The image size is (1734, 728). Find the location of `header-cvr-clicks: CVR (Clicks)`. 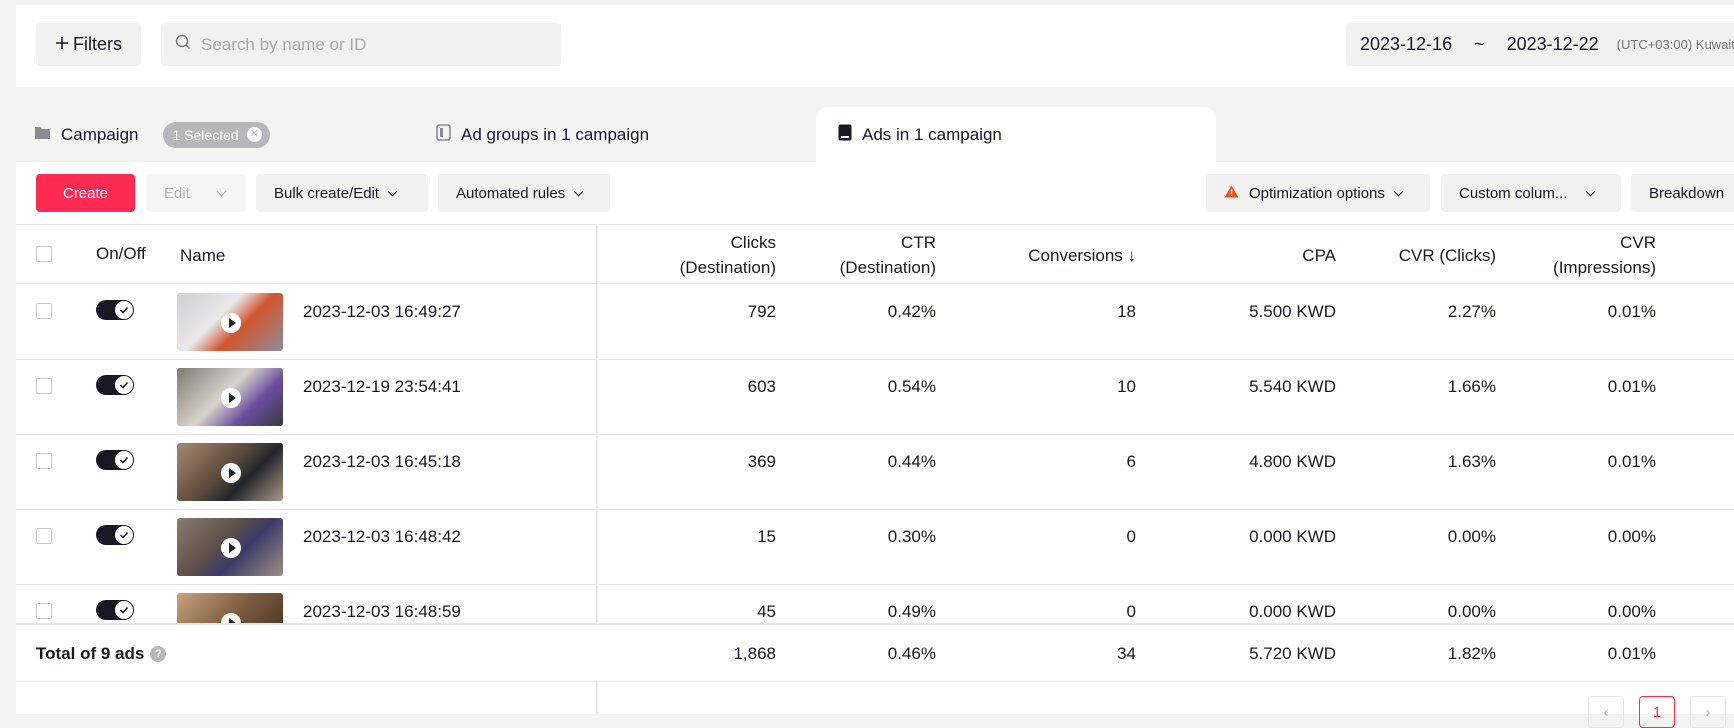

header-cvr-clicks: CVR (Clicks) is located at coordinates (1416, 255).